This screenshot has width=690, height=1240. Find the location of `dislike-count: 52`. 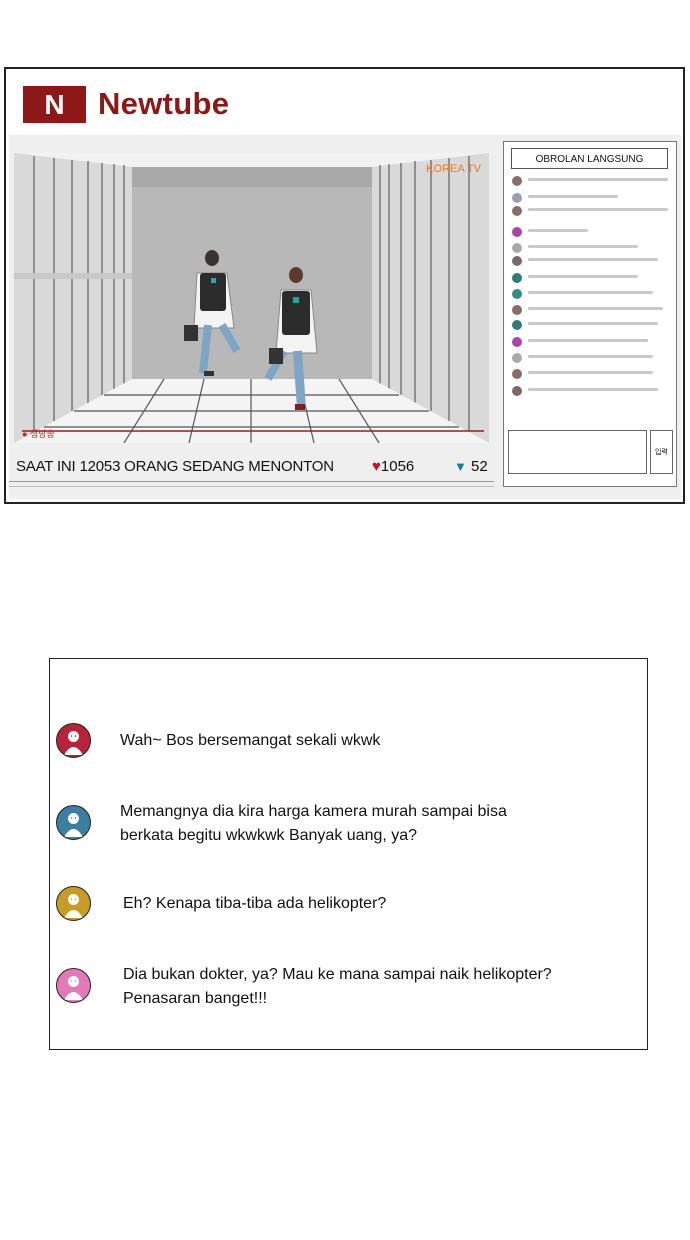

dislike-count: 52 is located at coordinates (479, 466).